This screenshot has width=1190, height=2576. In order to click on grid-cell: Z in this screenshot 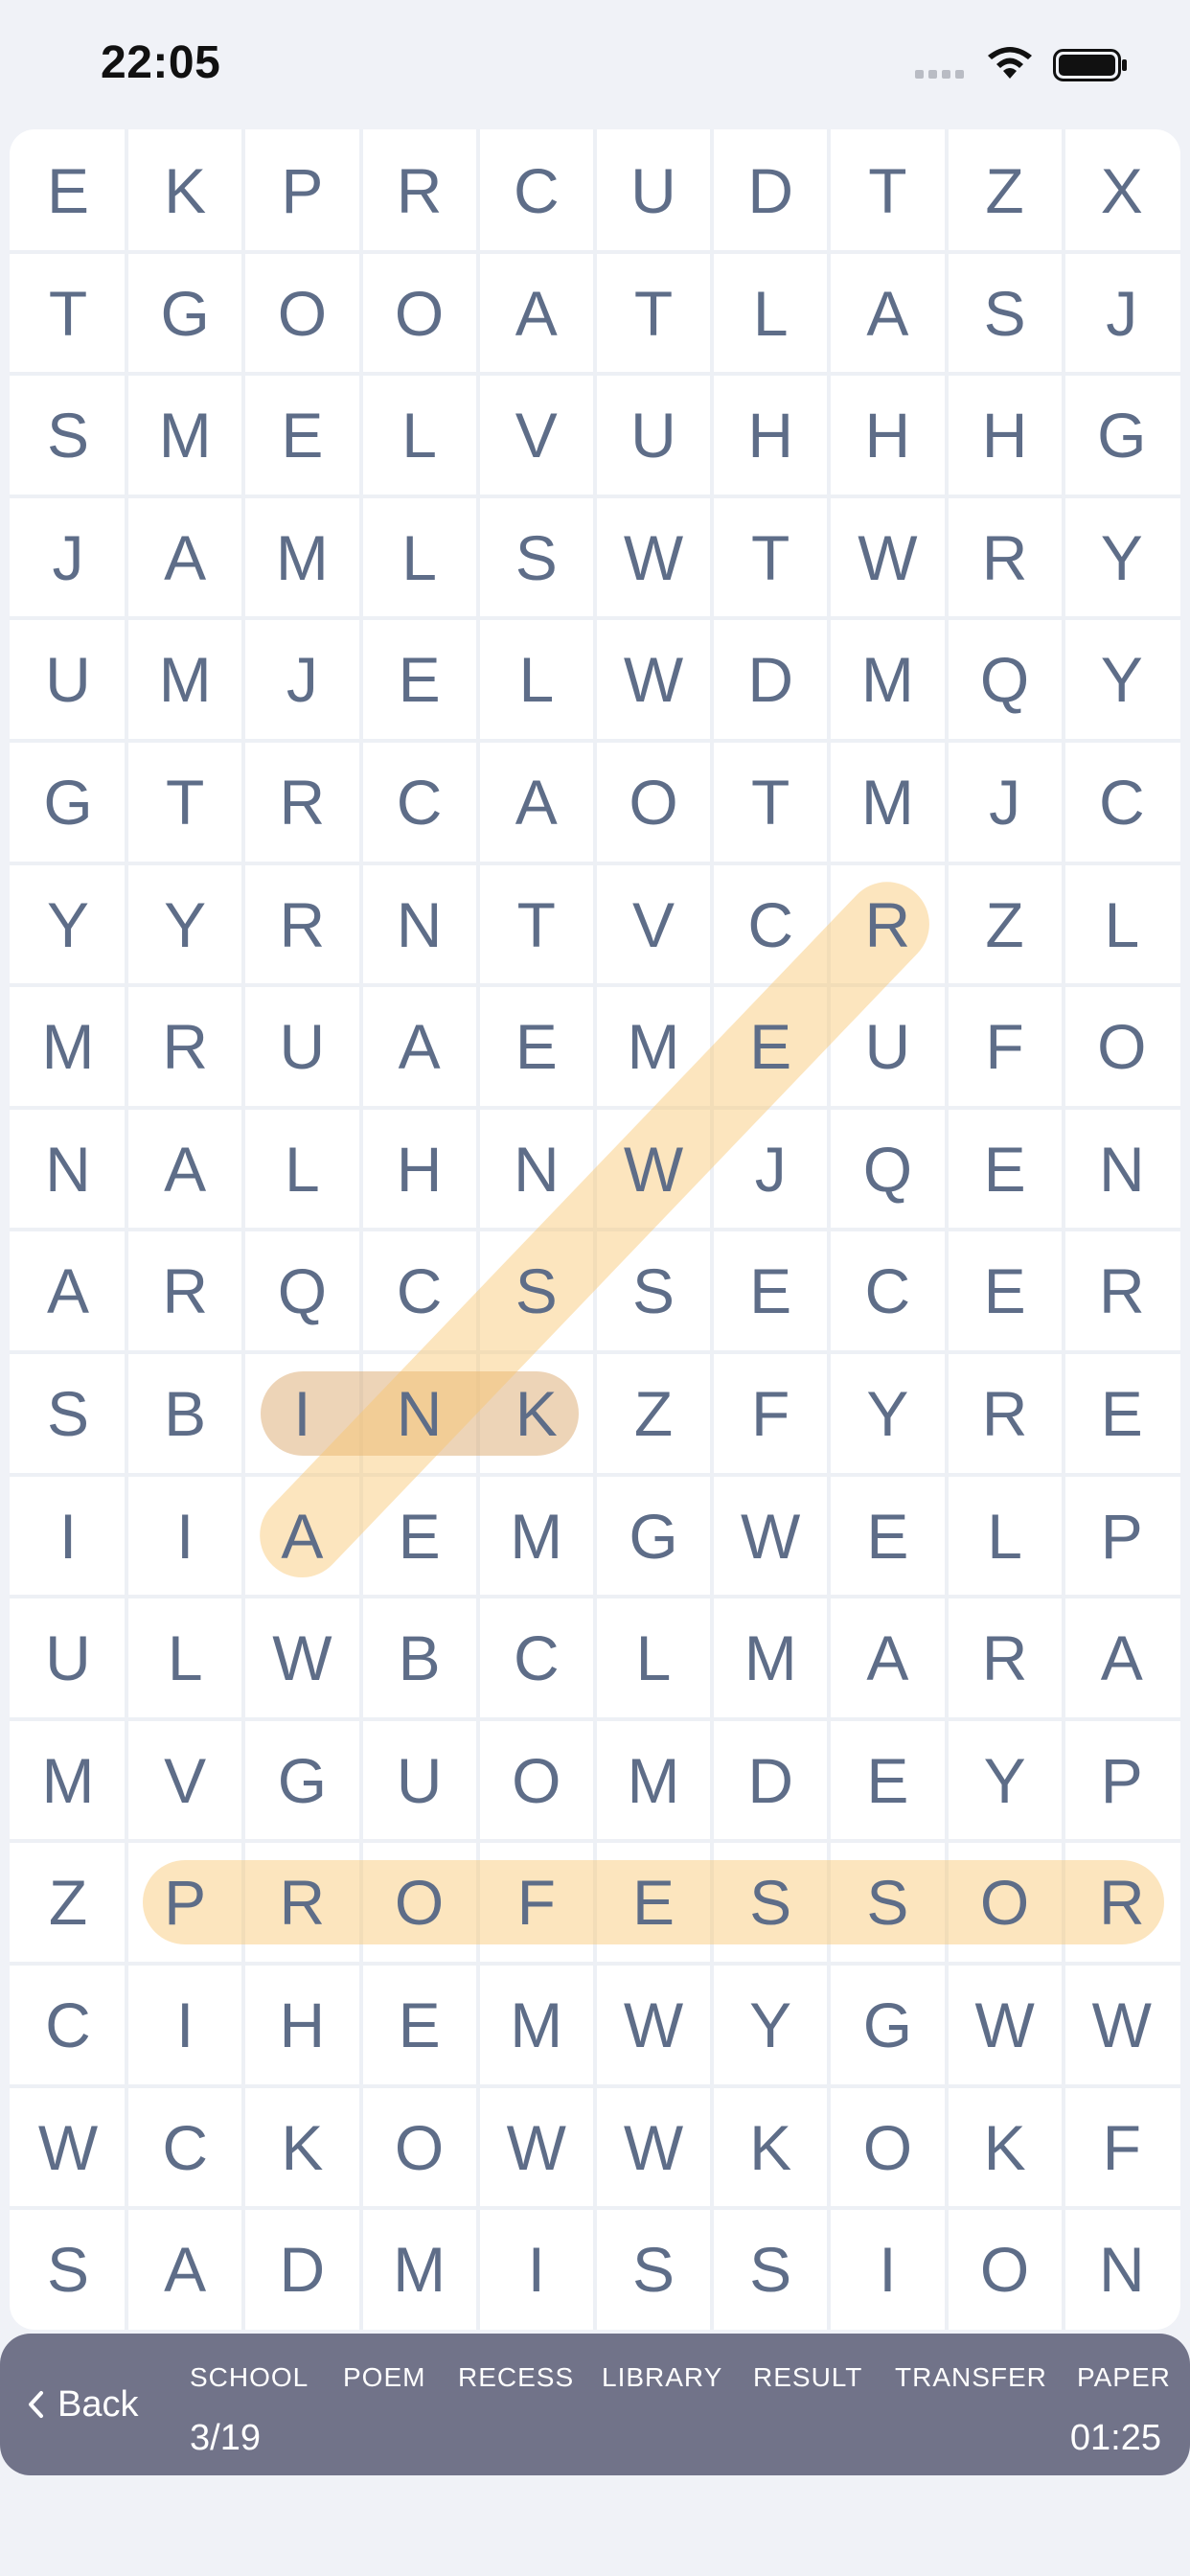, I will do `click(1006, 190)`.